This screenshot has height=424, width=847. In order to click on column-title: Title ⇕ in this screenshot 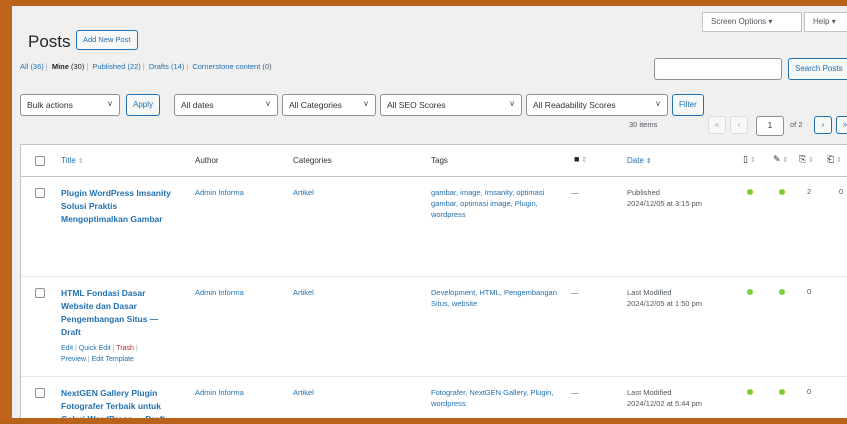, I will do `click(72, 160)`.